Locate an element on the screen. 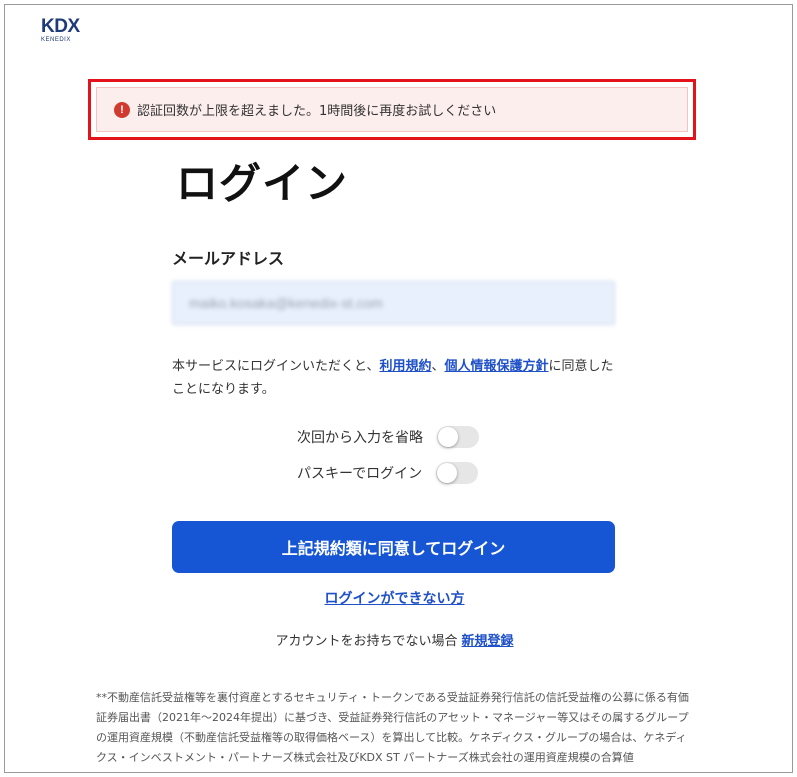 This screenshot has height=777, width=797. privacy-policy-link: 個人情報保護方針 is located at coordinates (497, 366).